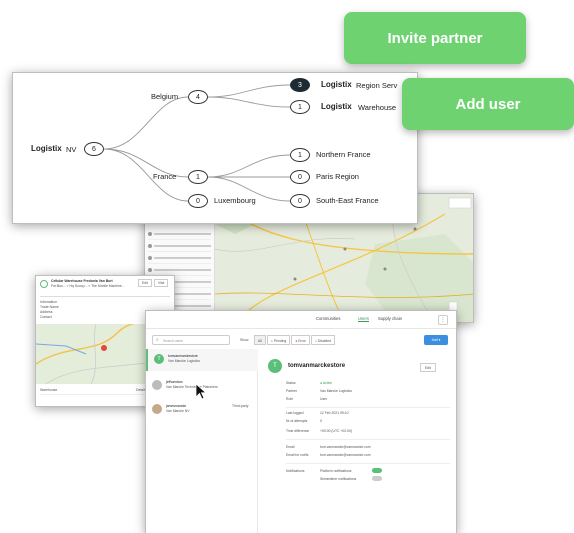  Describe the element at coordinates (49, 390) in the screenshot. I see `detail-footer-left: Warehouse` at that location.